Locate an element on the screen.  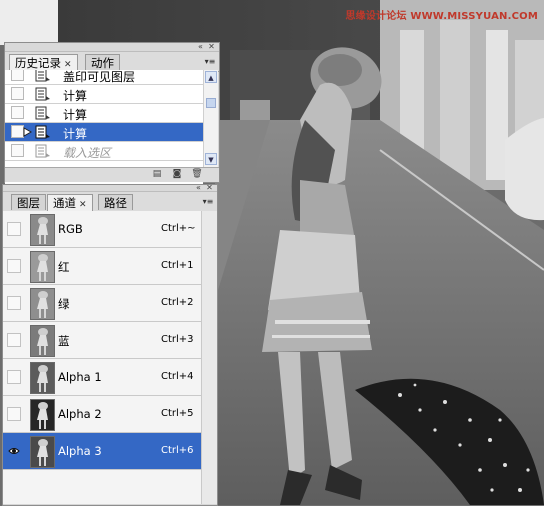
tab-actions: 动作 is located at coordinates (102, 62).